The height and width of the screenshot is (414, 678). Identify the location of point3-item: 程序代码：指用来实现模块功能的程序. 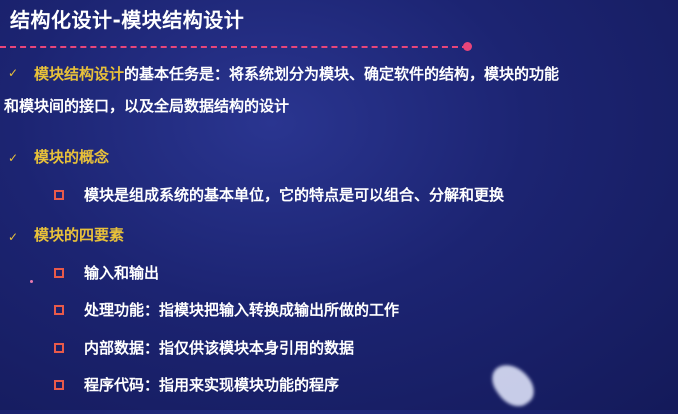
(212, 385).